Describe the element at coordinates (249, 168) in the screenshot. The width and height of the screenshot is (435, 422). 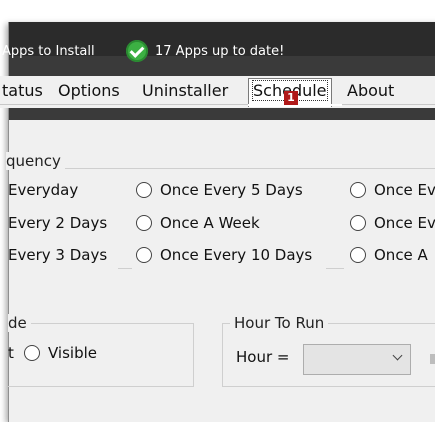
I see `frequency-group-border` at that location.